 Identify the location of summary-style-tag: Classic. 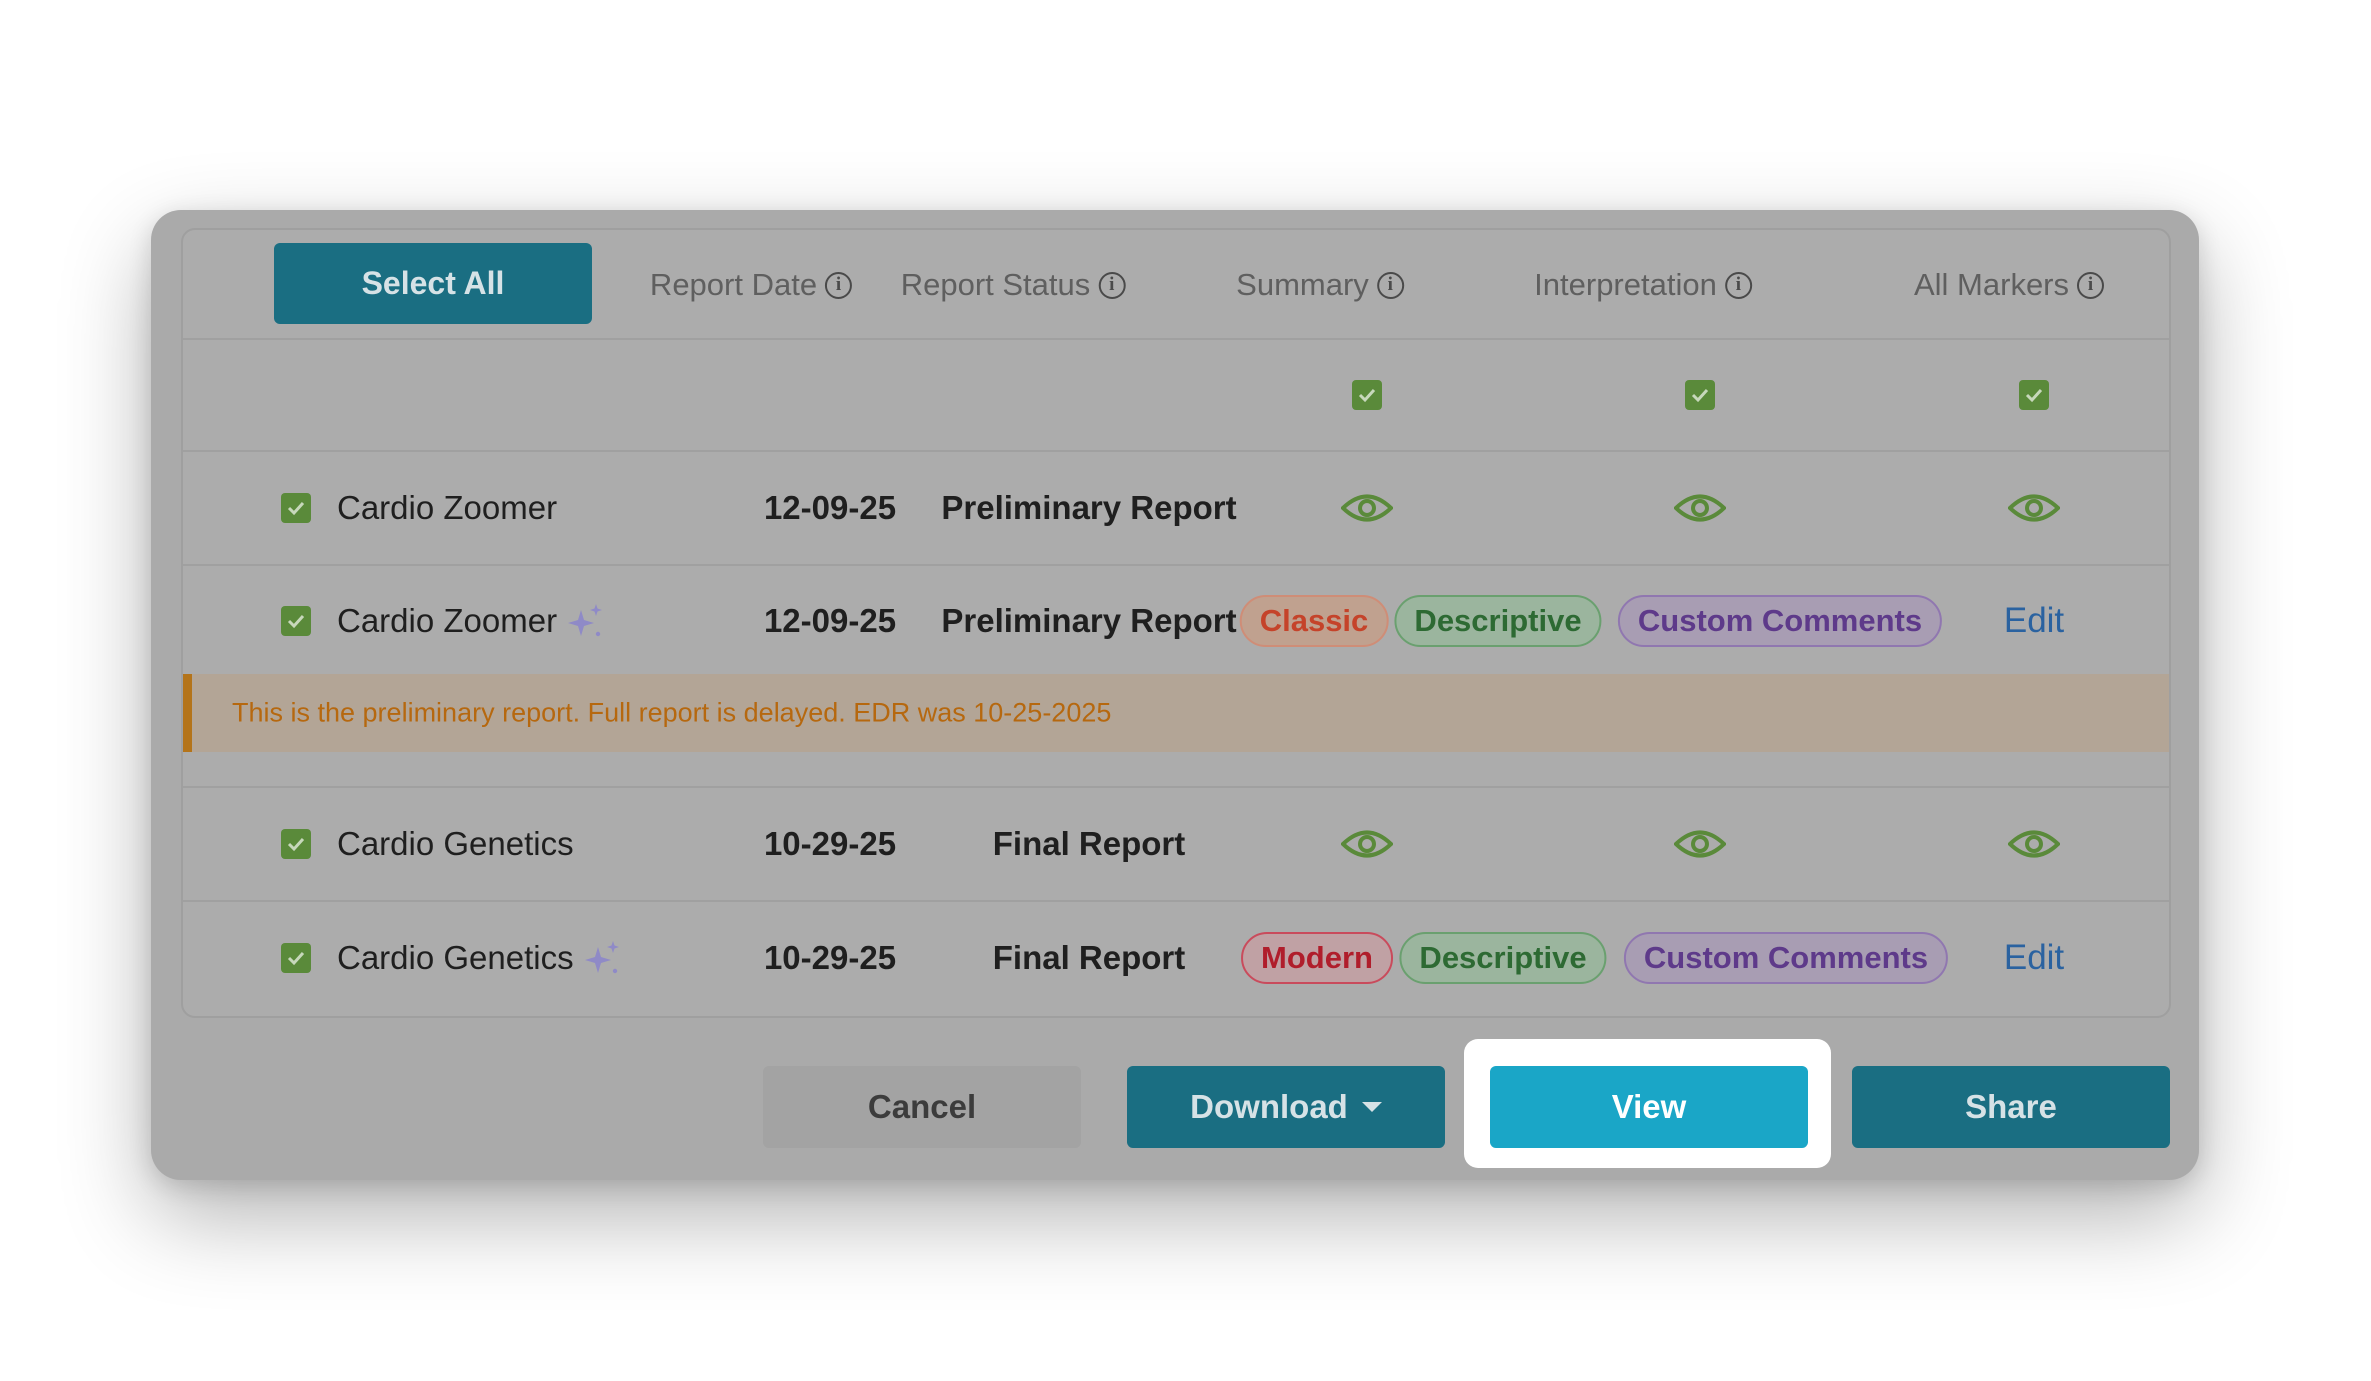
(1314, 621).